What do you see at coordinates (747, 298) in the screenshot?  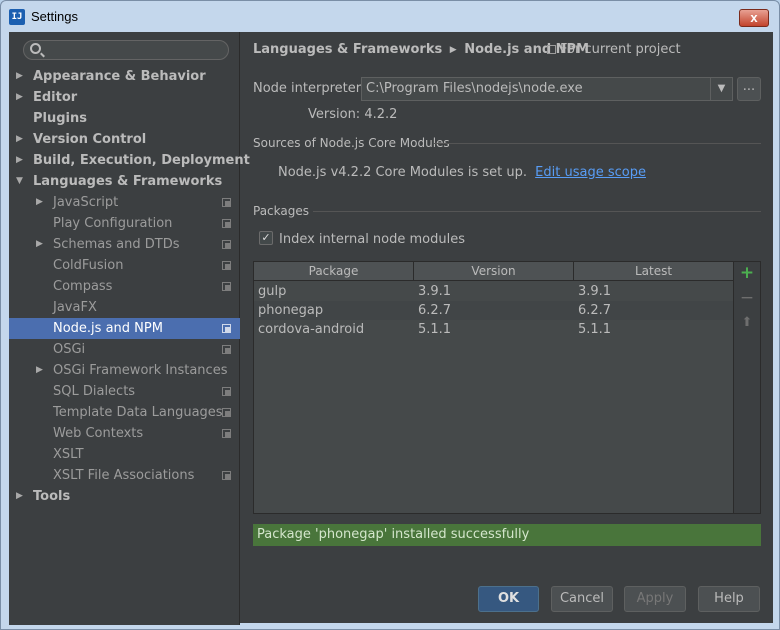 I see `remove-package-icon: −` at bounding box center [747, 298].